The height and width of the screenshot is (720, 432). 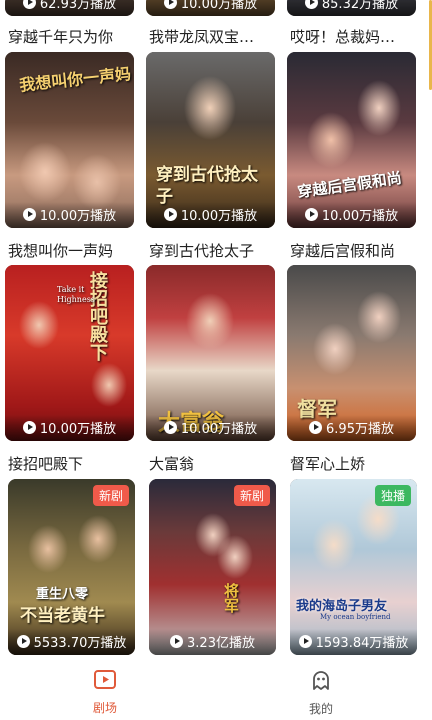 What do you see at coordinates (353, 567) in the screenshot?
I see `drama-card: 独播 我的海岛子男友 My ocean boyfriend 1593.84万播放` at bounding box center [353, 567].